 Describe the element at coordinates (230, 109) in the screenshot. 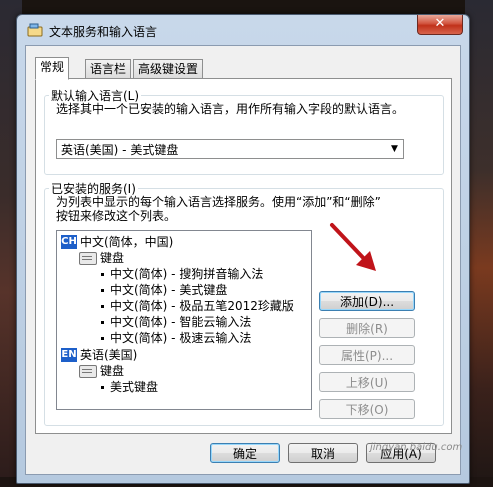

I see `default-language-description: 选择其中一个已安装的输入语言，用作所有输入字段的默认语言。` at that location.